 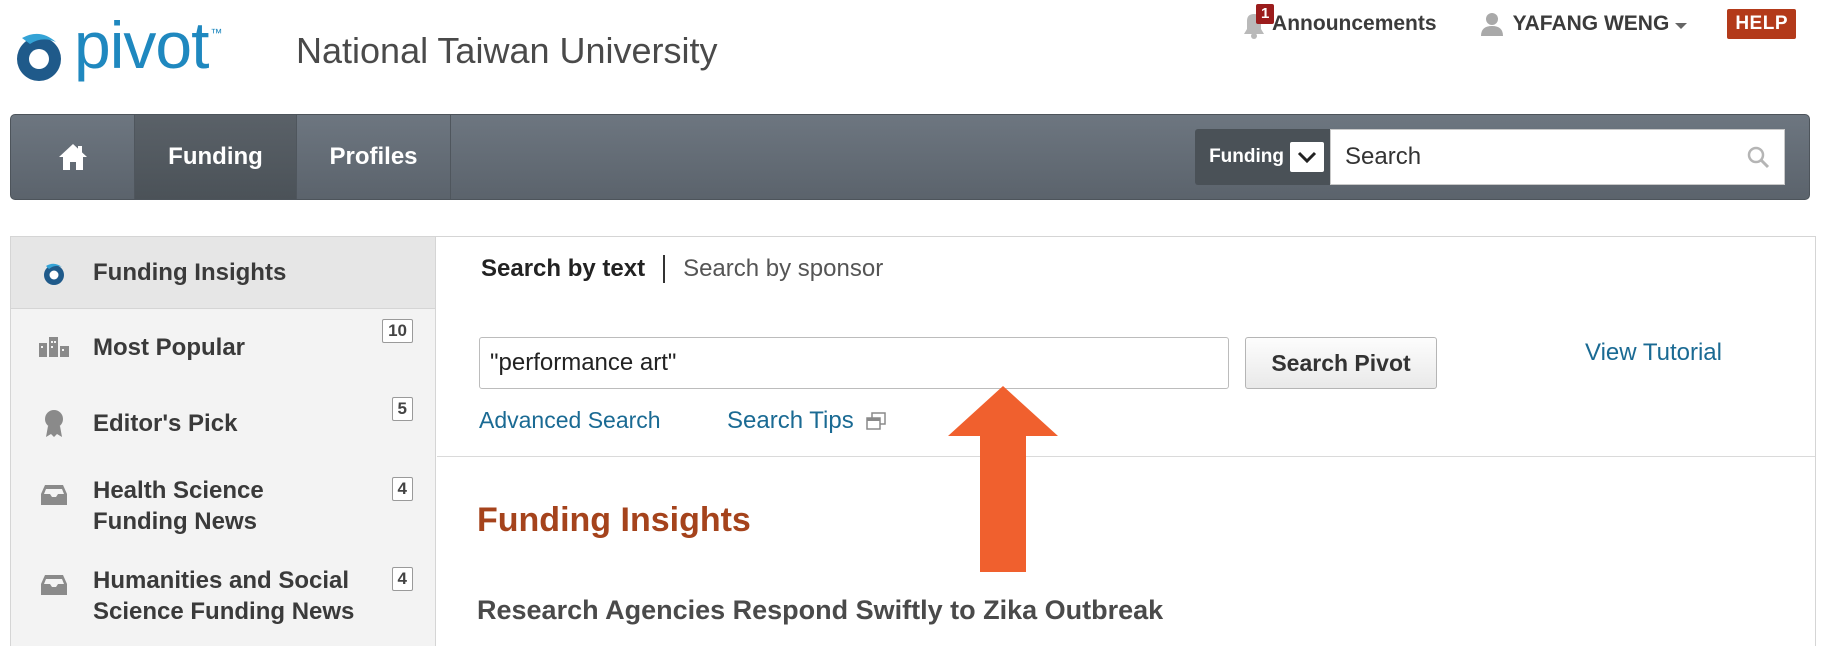 I want to click on count-badge: 5, so click(x=402, y=409).